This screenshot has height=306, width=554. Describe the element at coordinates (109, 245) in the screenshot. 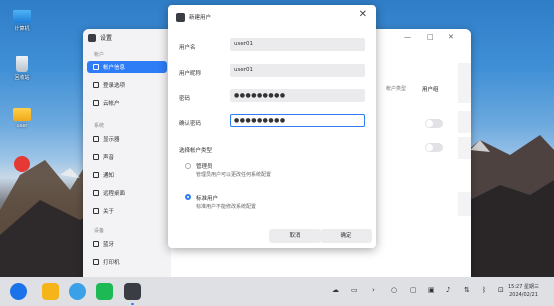

I see `sidebar-item-label: 蓝牙` at that location.